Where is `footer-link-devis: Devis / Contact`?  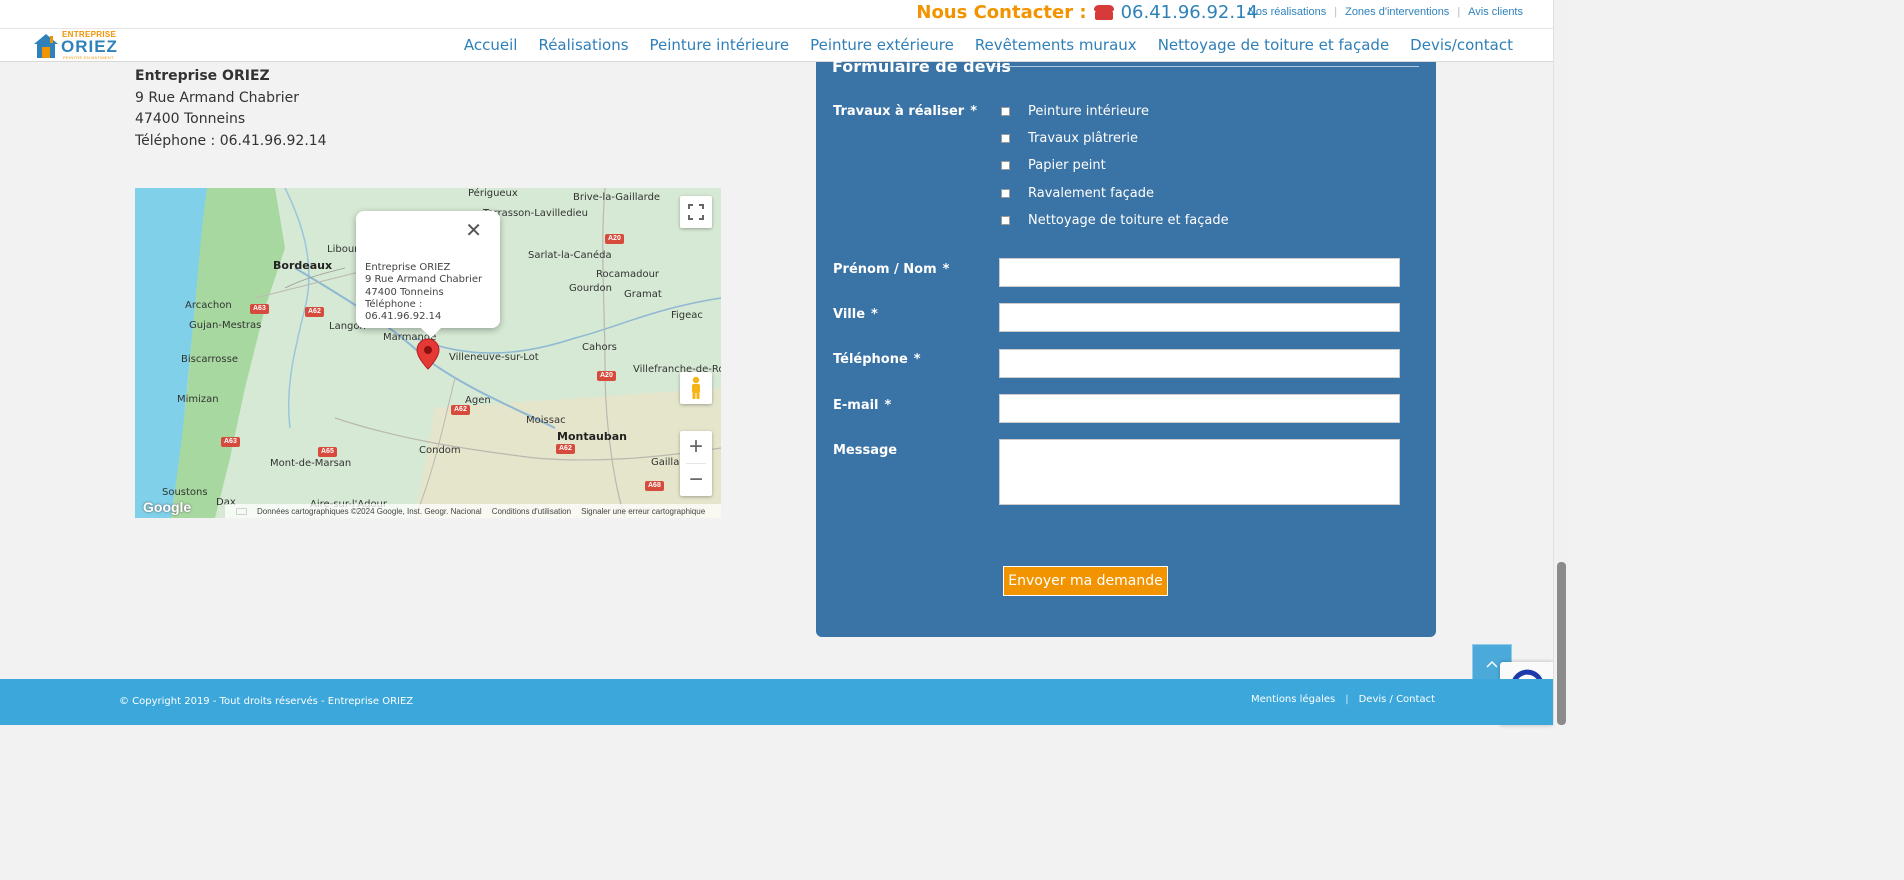
footer-link-devis: Devis / Contact is located at coordinates (1397, 699).